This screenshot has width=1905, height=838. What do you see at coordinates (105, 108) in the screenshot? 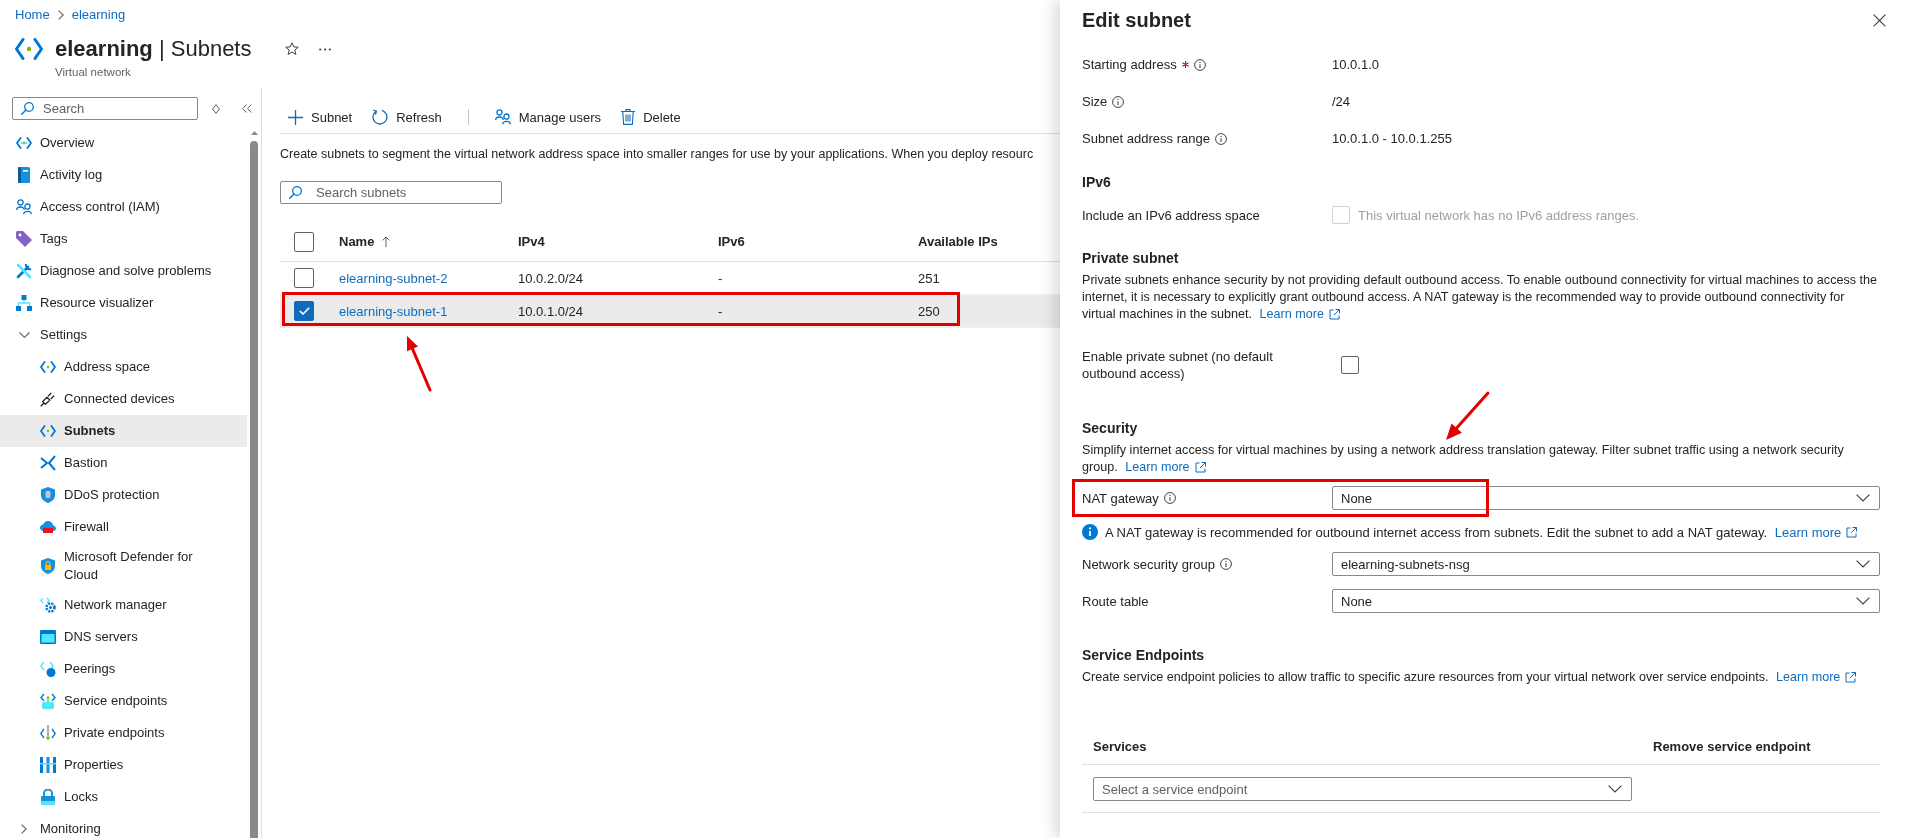
I see `search-field: Search` at bounding box center [105, 108].